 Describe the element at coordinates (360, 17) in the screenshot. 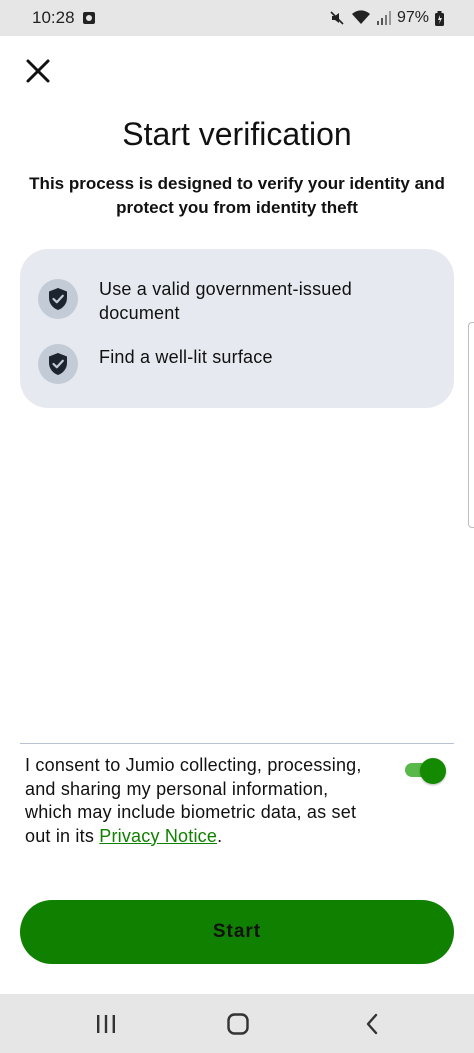

I see `wifi-icon` at that location.